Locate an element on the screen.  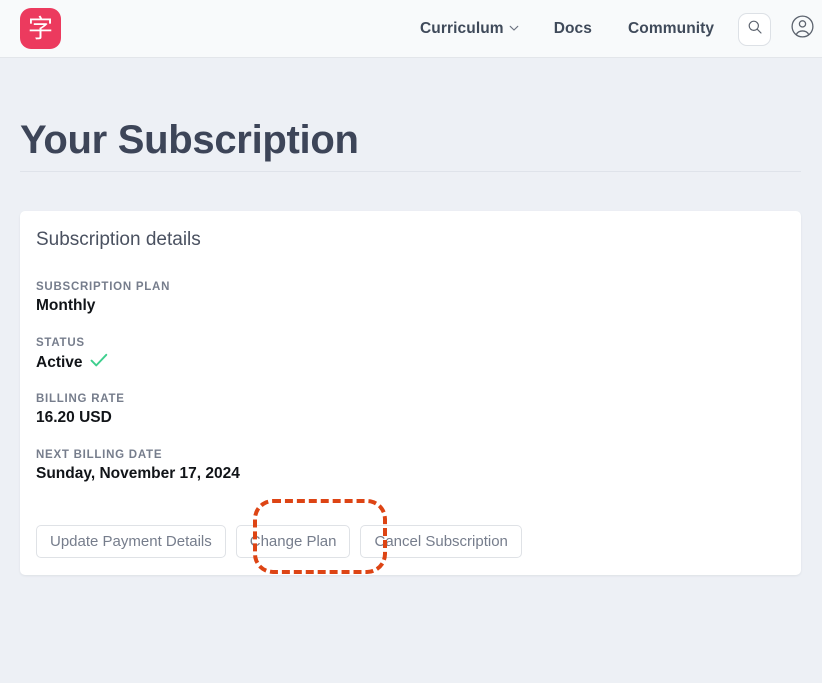
nav-links-group: Curriculum Docs Community is located at coordinates (617, 29).